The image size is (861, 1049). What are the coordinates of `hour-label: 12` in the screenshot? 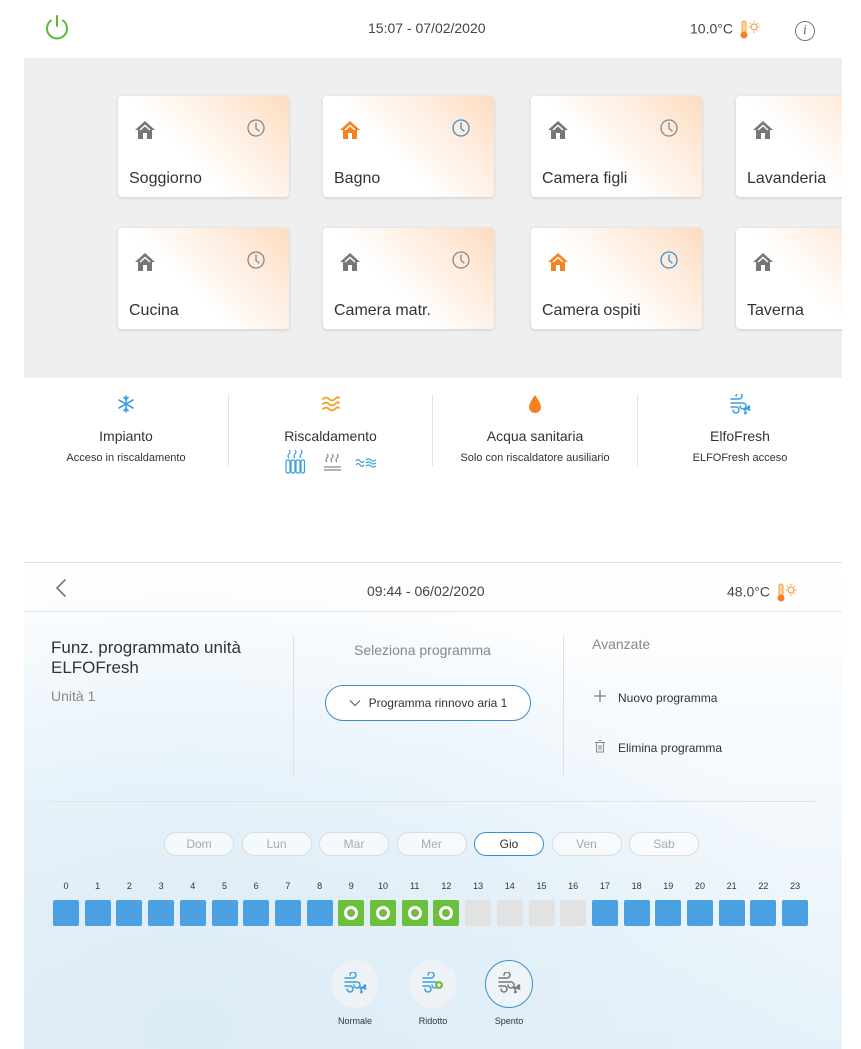 It's located at (446, 886).